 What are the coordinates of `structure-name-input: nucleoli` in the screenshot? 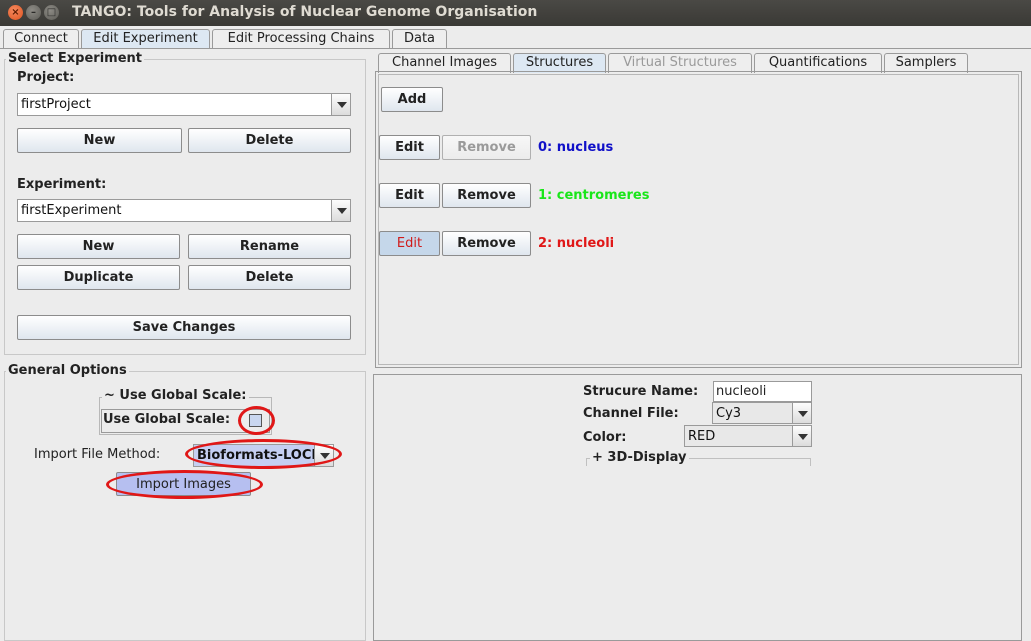 It's located at (762, 391).